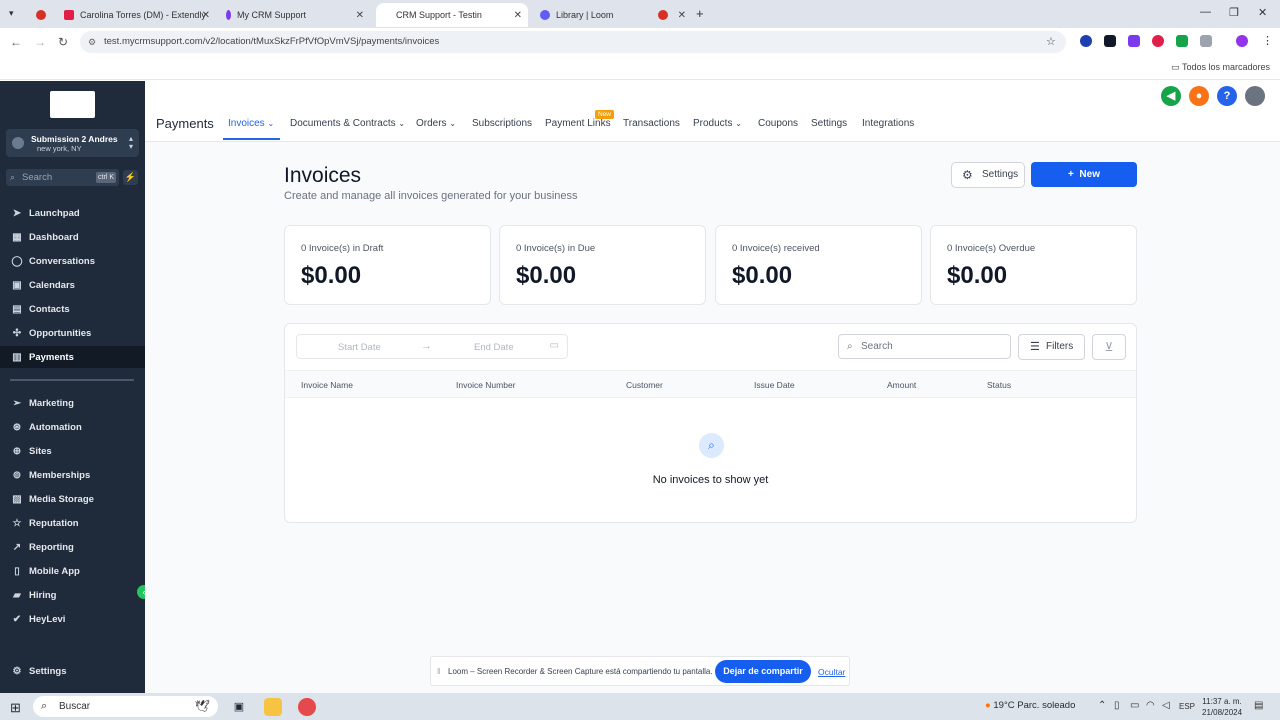 The height and width of the screenshot is (720, 1280). Describe the element at coordinates (502, 123) in the screenshot. I see `tab-subscriptions: Subscriptions` at that location.